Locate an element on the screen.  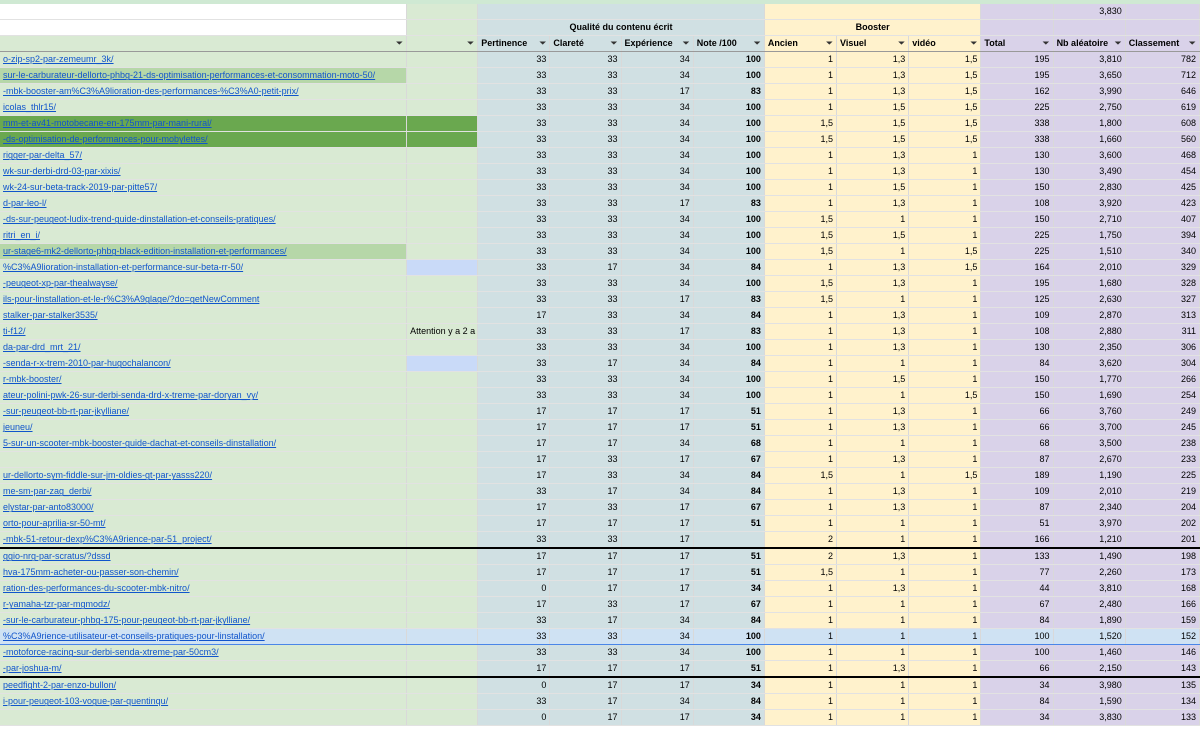
total-cell: 68 is located at coordinates (1017, 444).